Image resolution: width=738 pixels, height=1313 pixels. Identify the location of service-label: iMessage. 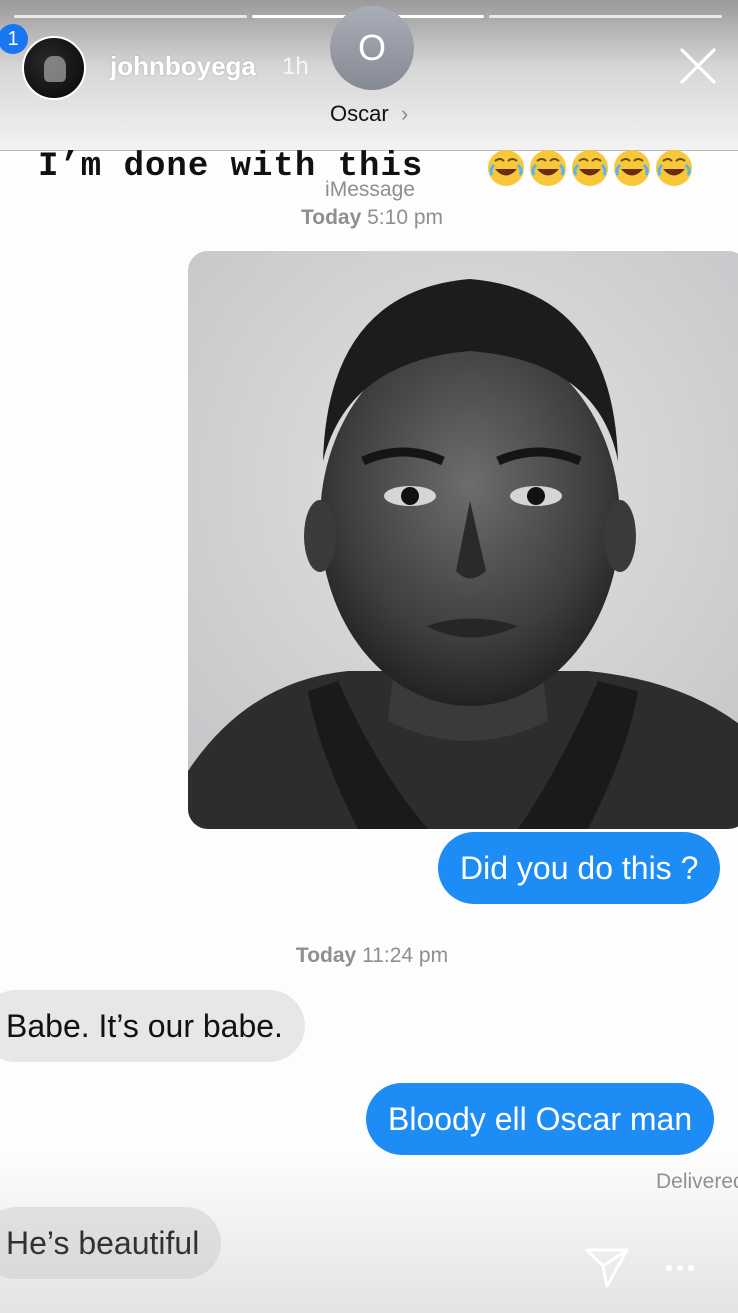
(370, 189).